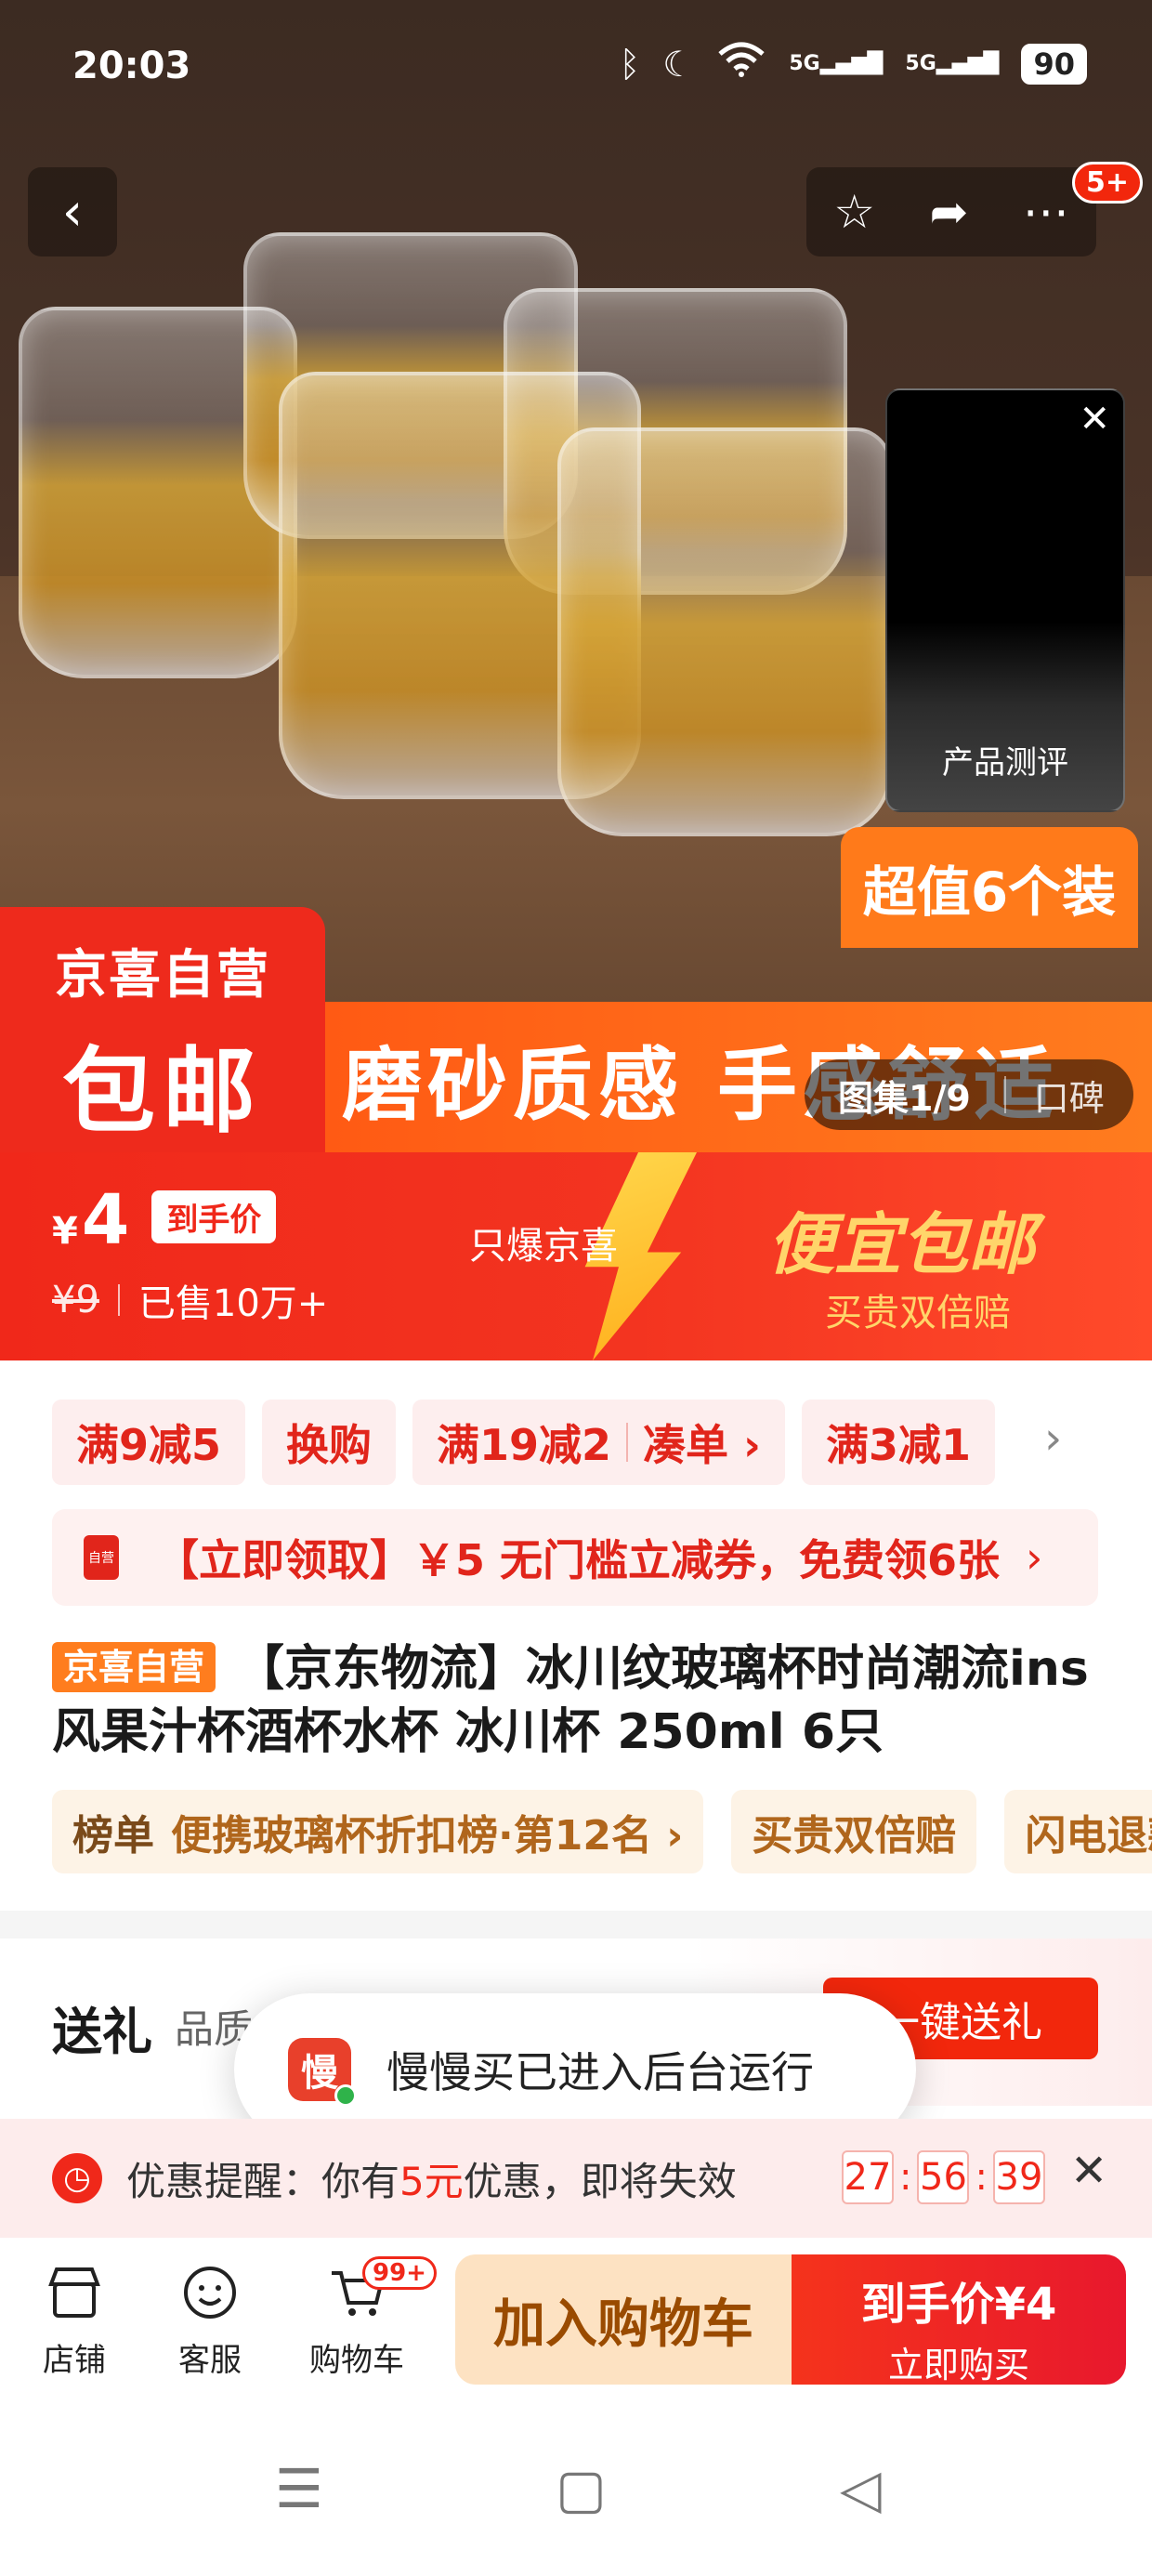  Describe the element at coordinates (369, 2318) in the screenshot. I see `cart-button: 99+ 购物车` at that location.